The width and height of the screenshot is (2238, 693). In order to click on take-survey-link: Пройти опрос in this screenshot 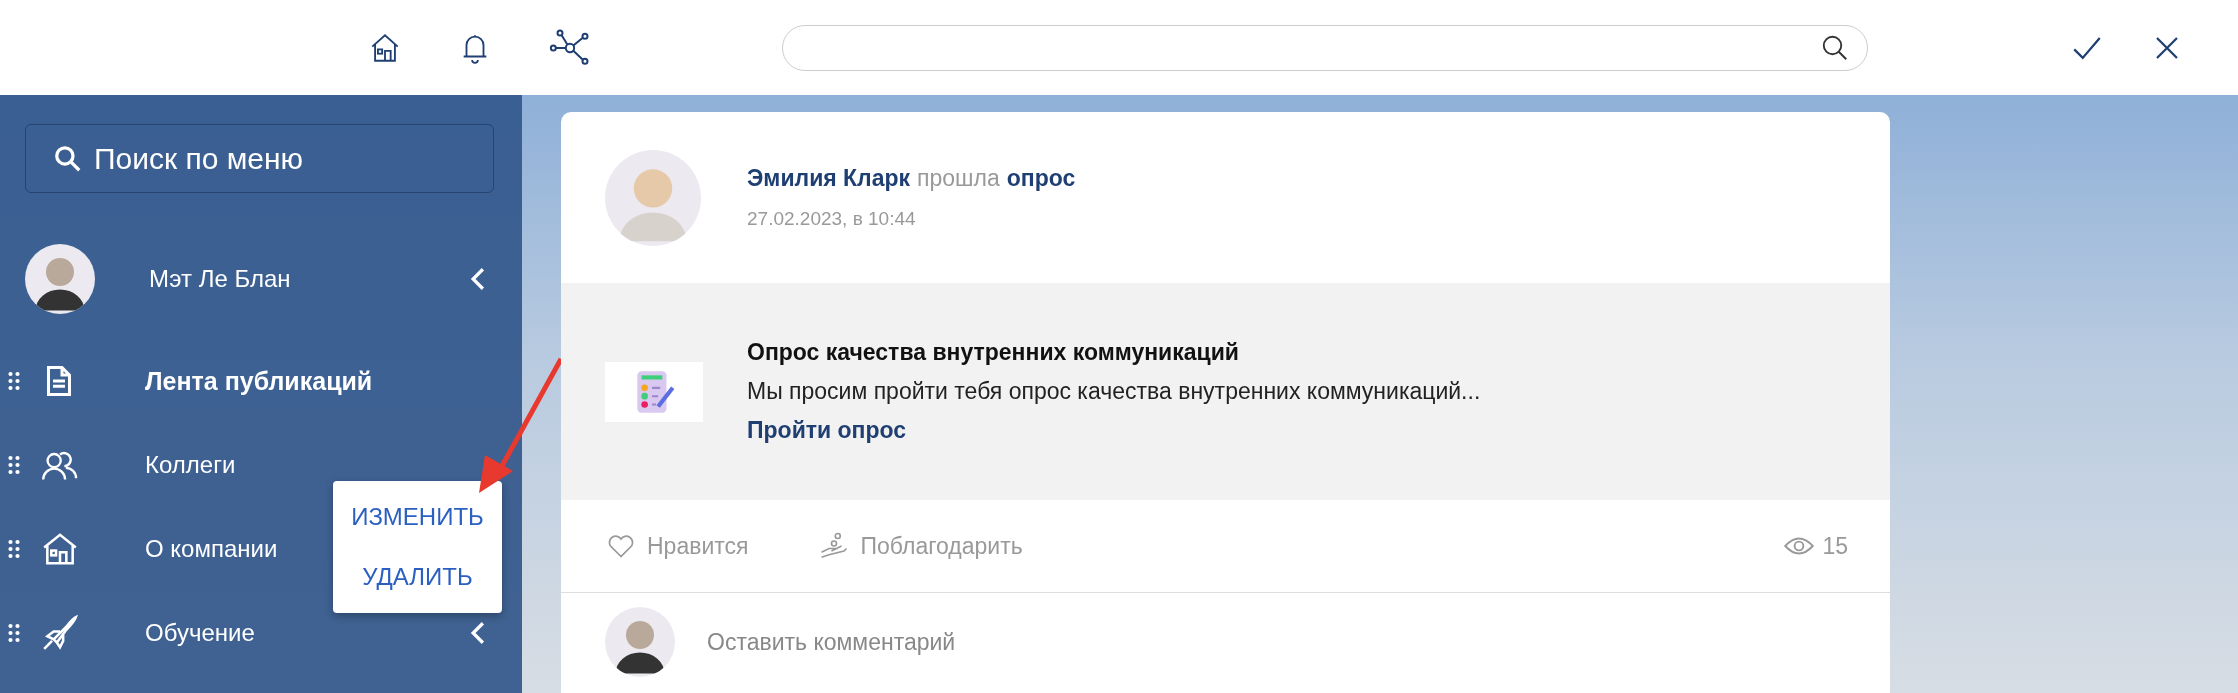, I will do `click(1114, 430)`.